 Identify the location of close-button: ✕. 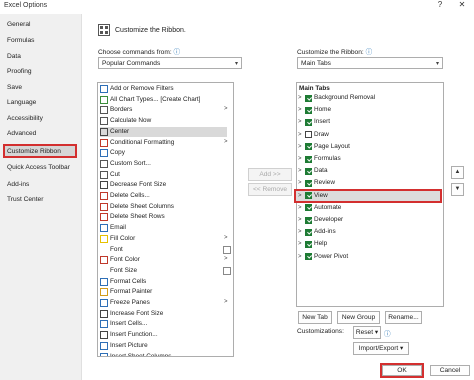
(462, 4).